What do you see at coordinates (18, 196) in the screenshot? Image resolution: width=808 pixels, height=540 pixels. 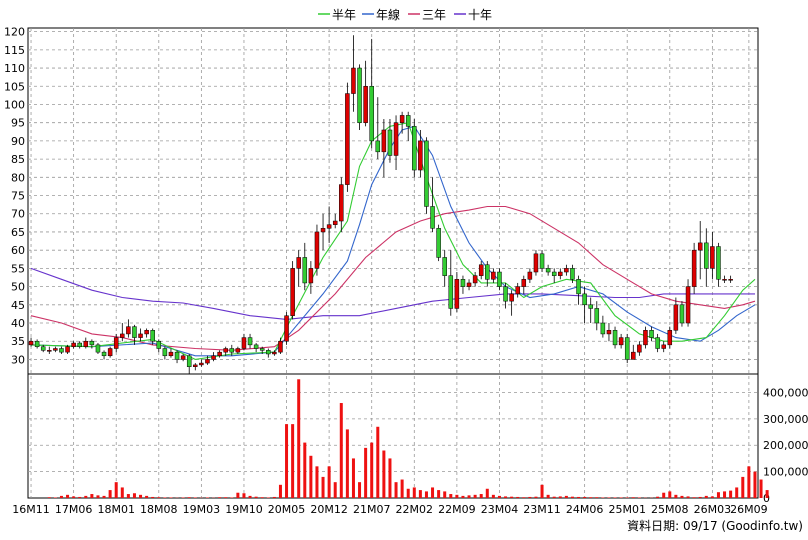 I see `price-tick-label: 75` at bounding box center [18, 196].